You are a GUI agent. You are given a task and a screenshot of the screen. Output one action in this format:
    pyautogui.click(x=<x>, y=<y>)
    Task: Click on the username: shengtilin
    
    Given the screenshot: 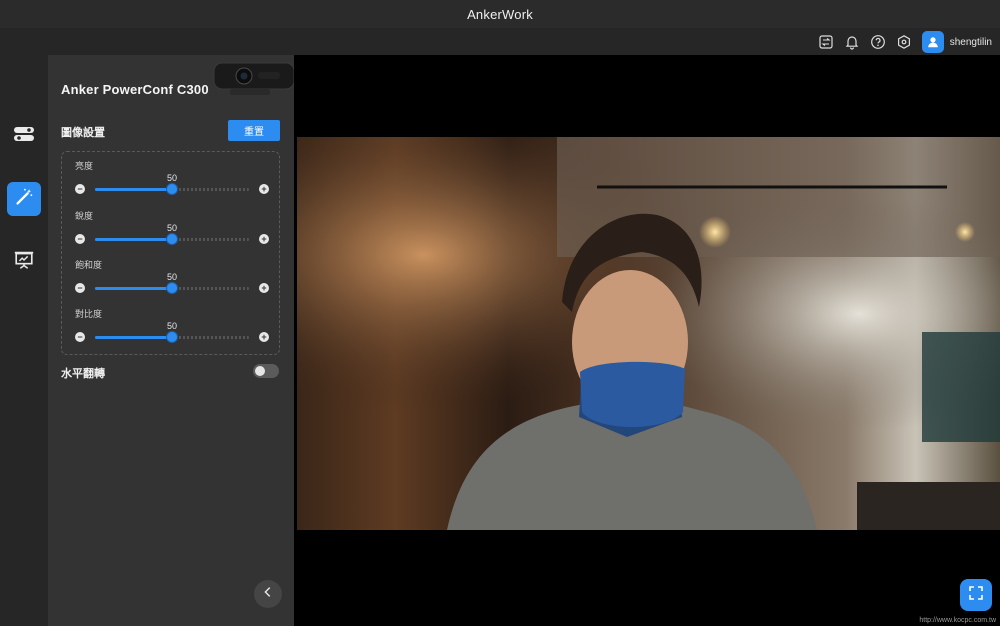 What is the action you would take?
    pyautogui.click(x=971, y=42)
    